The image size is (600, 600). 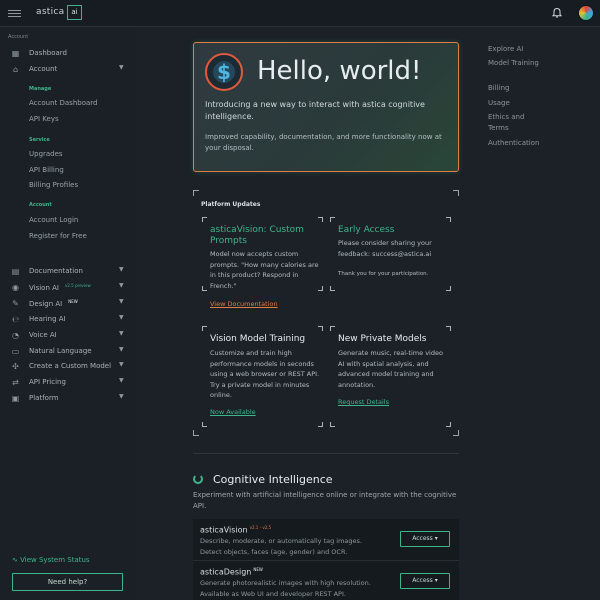 I want to click on brand-badge: ai, so click(x=74, y=12).